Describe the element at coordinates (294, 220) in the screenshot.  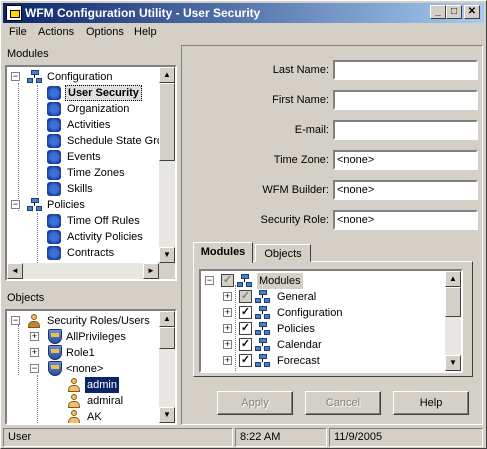
I see `security-role-label: Security Role:` at that location.